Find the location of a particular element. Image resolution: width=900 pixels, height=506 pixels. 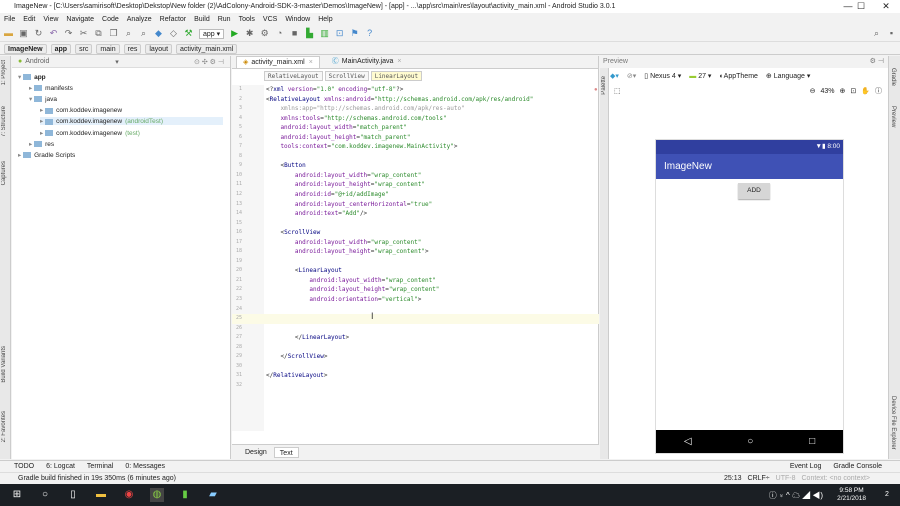

avd-manager-icon: ▥ is located at coordinates (324, 33).